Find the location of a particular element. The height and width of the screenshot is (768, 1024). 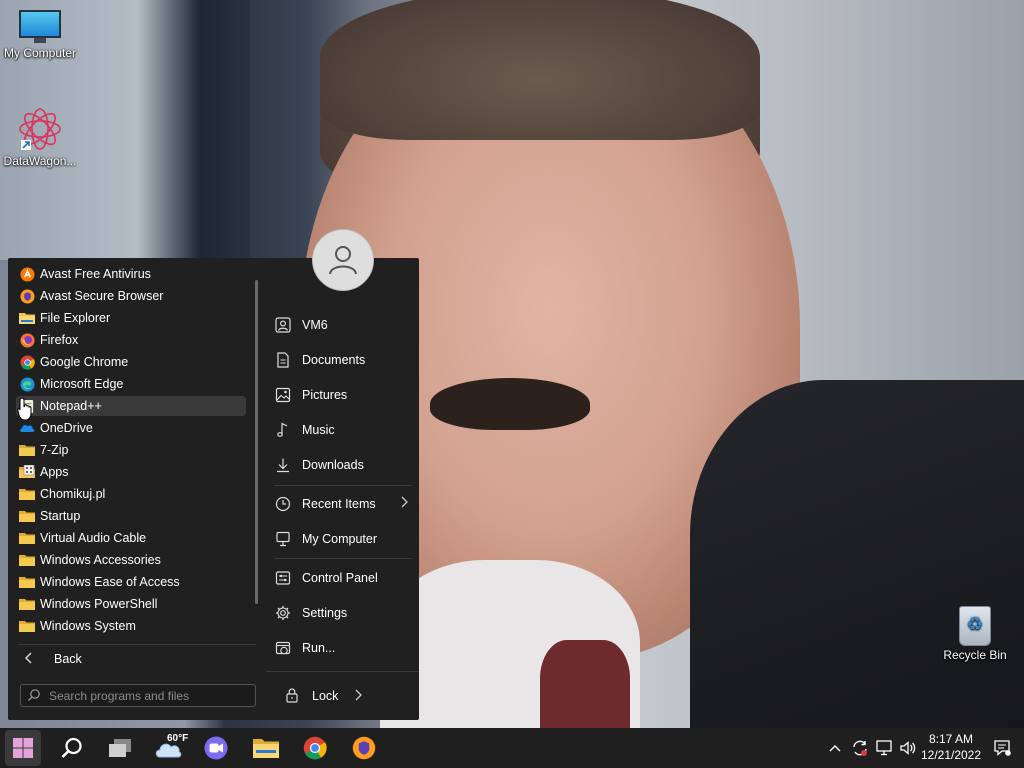

lock-button: Lock is located at coordinates (329, 696).